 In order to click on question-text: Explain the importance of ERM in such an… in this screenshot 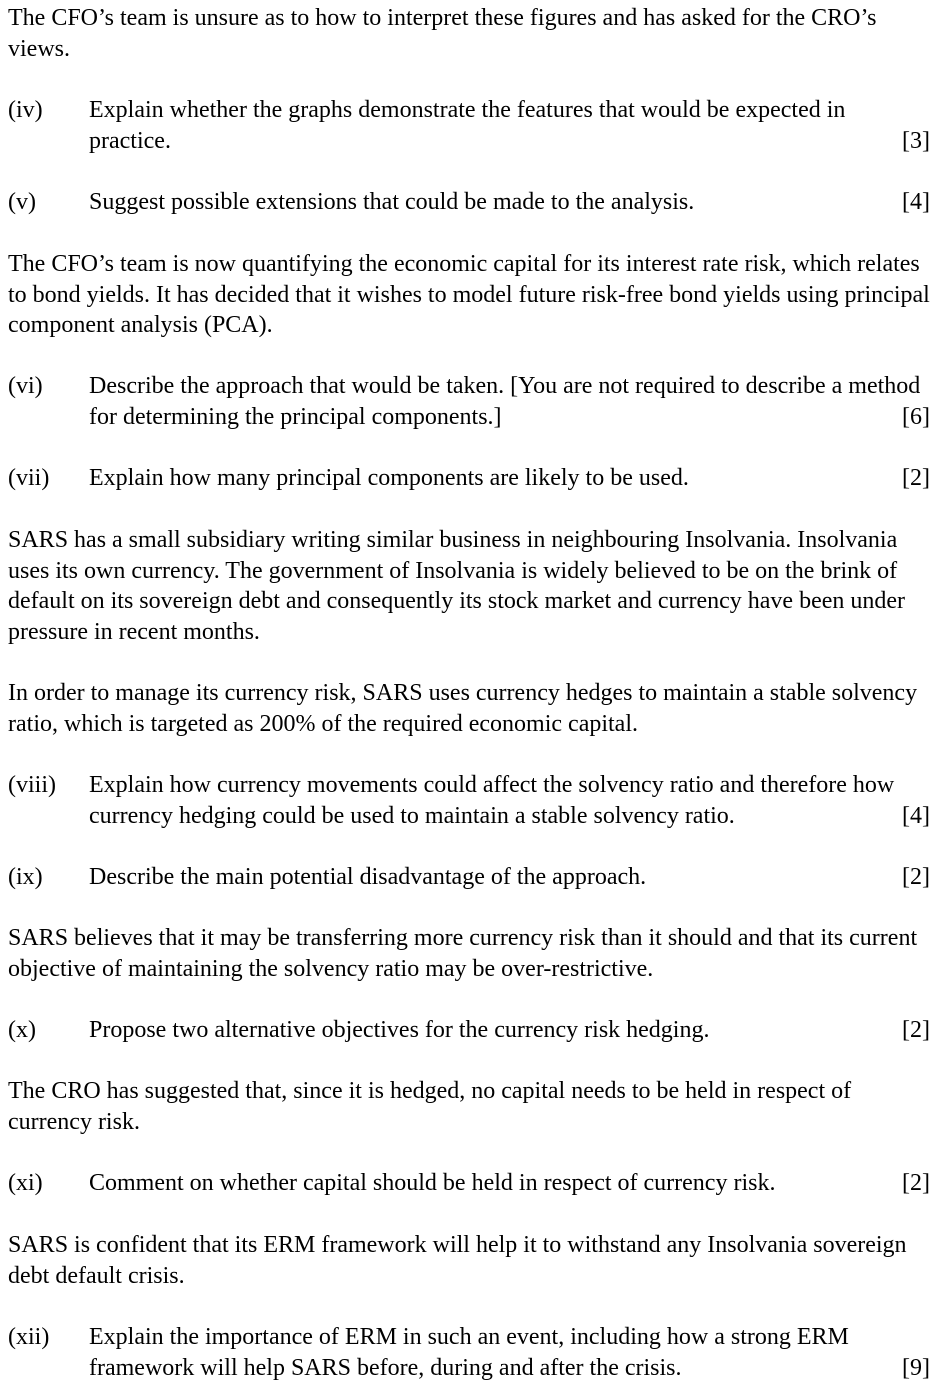, I will do `click(469, 1352)`.